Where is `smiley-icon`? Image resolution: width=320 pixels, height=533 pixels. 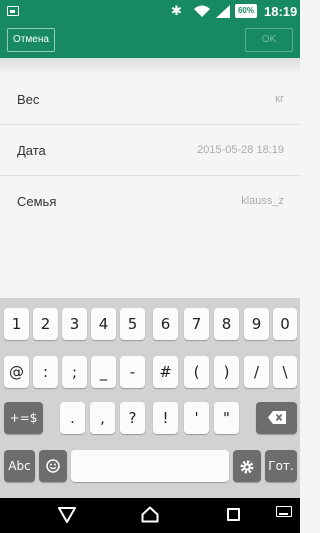
smiley-icon is located at coordinates (53, 466).